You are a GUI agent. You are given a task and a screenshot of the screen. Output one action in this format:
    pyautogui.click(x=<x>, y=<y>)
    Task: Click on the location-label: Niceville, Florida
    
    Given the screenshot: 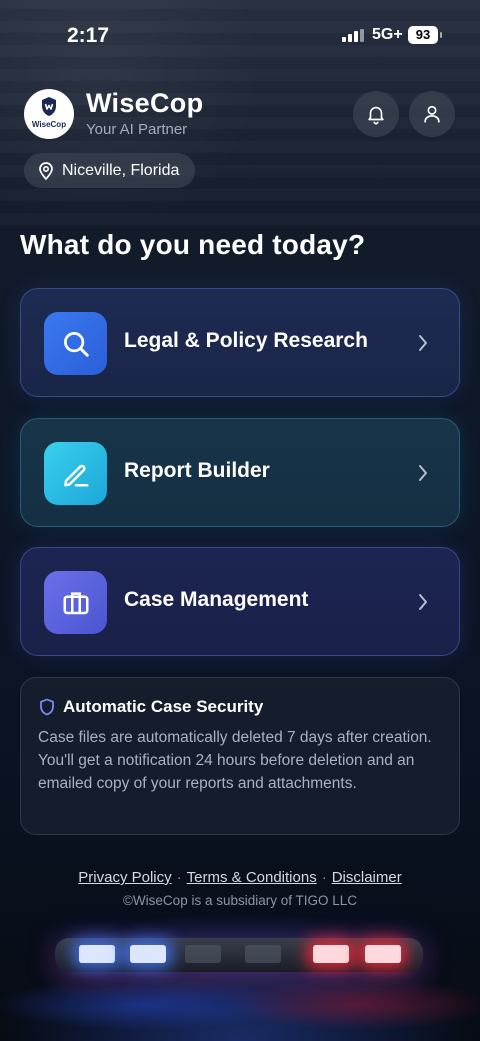 What is the action you would take?
    pyautogui.click(x=121, y=170)
    